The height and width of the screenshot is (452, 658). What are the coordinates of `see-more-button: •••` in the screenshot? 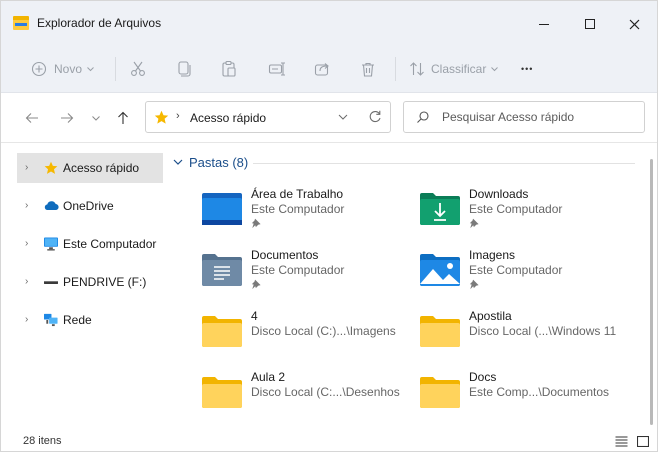 It's located at (527, 69).